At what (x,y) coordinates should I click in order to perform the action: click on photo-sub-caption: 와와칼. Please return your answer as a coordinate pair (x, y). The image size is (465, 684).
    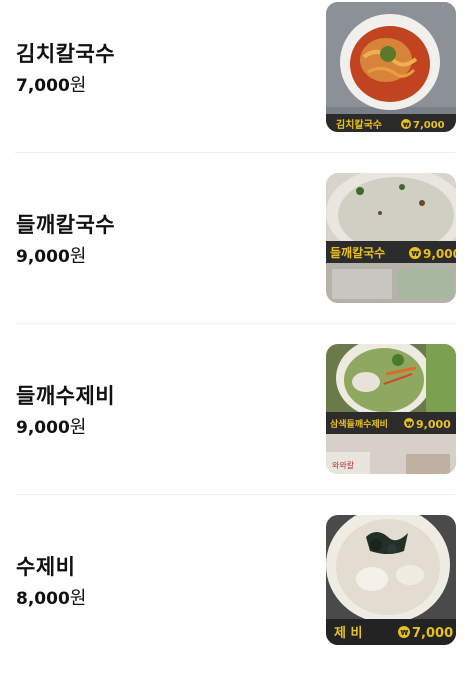
    Looking at the image, I should click on (343, 465).